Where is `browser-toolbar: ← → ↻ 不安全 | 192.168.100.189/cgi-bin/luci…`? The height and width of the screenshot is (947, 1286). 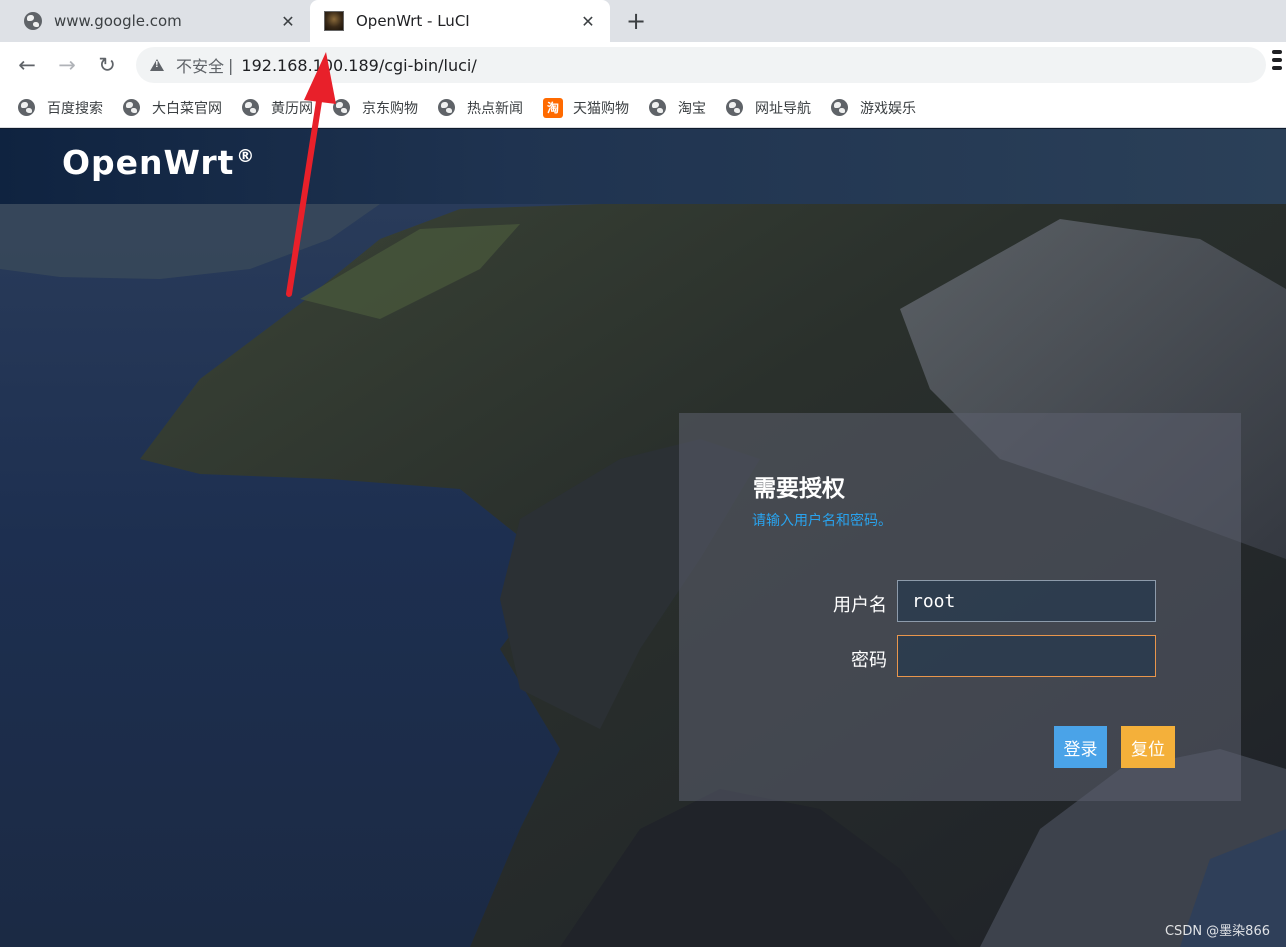
browser-toolbar: ← → ↻ 不安全 | 192.168.100.189/cgi-bin/luci… is located at coordinates (643, 65).